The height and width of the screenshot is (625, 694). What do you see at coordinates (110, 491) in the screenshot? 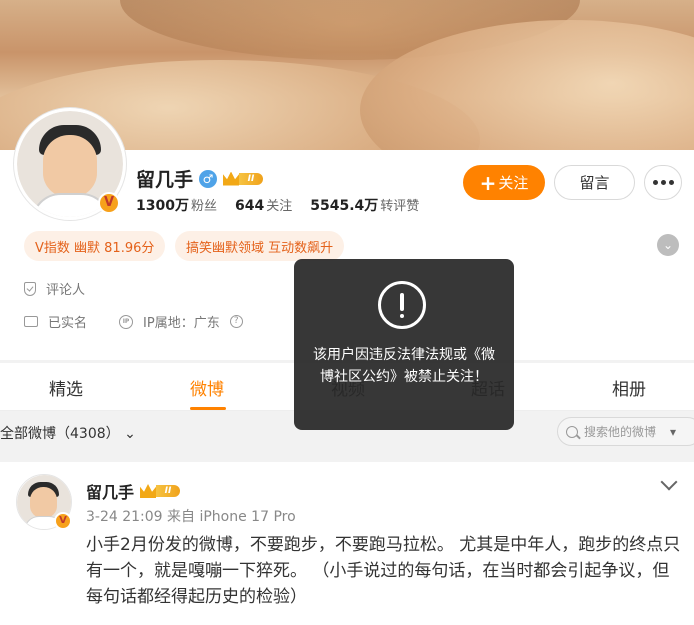
I see `post-author-name: 留几手` at bounding box center [110, 491].